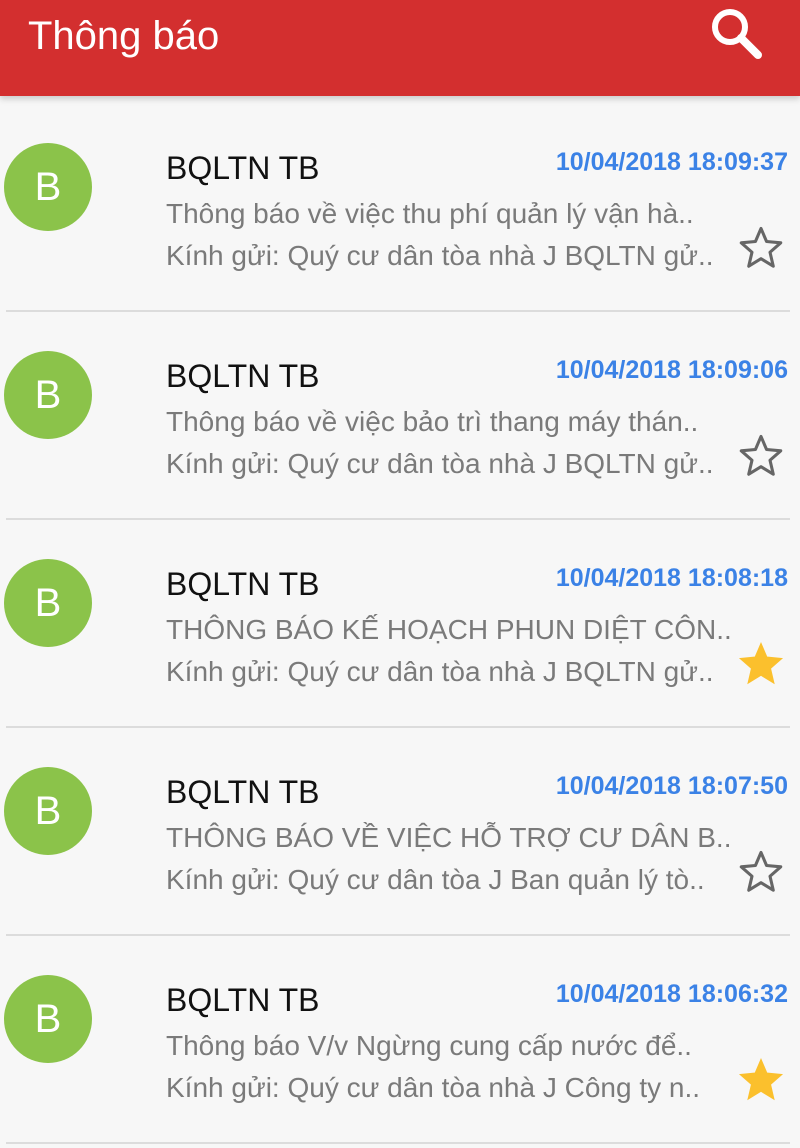 The width and height of the screenshot is (800, 1148). Describe the element at coordinates (449, 629) in the screenshot. I see `notification-subject: THÔNG BÁO KẾ HOẠCH PHUN DIỆT CÔN..` at that location.